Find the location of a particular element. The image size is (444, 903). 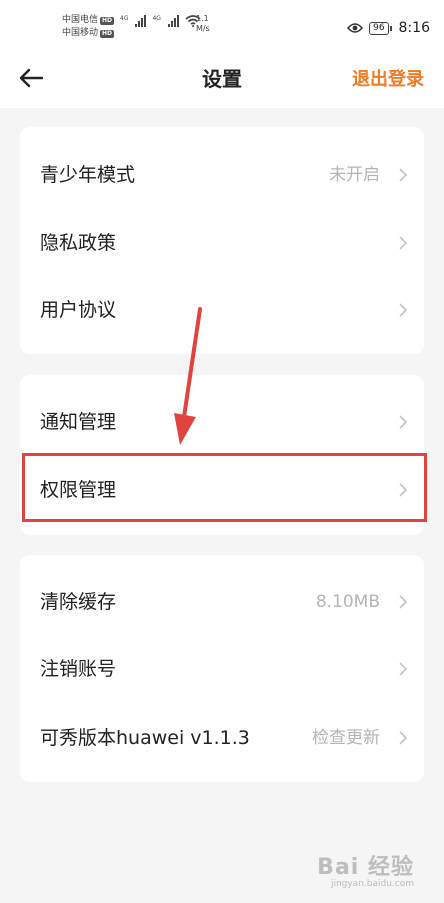

back-arrow-icon is located at coordinates (31, 78).